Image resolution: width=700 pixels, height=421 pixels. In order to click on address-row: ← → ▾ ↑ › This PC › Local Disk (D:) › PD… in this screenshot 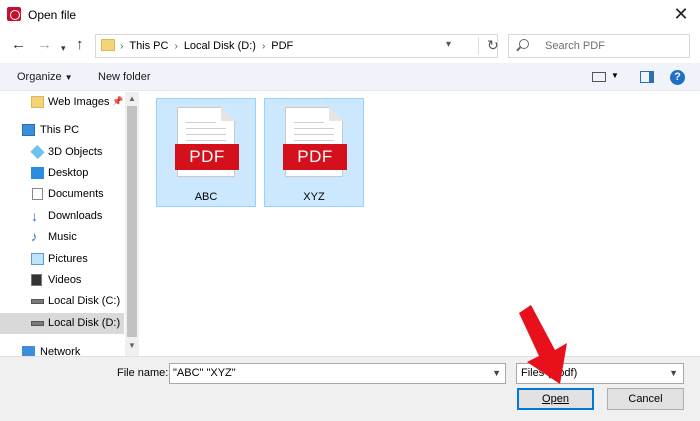, I will do `click(350, 46)`.